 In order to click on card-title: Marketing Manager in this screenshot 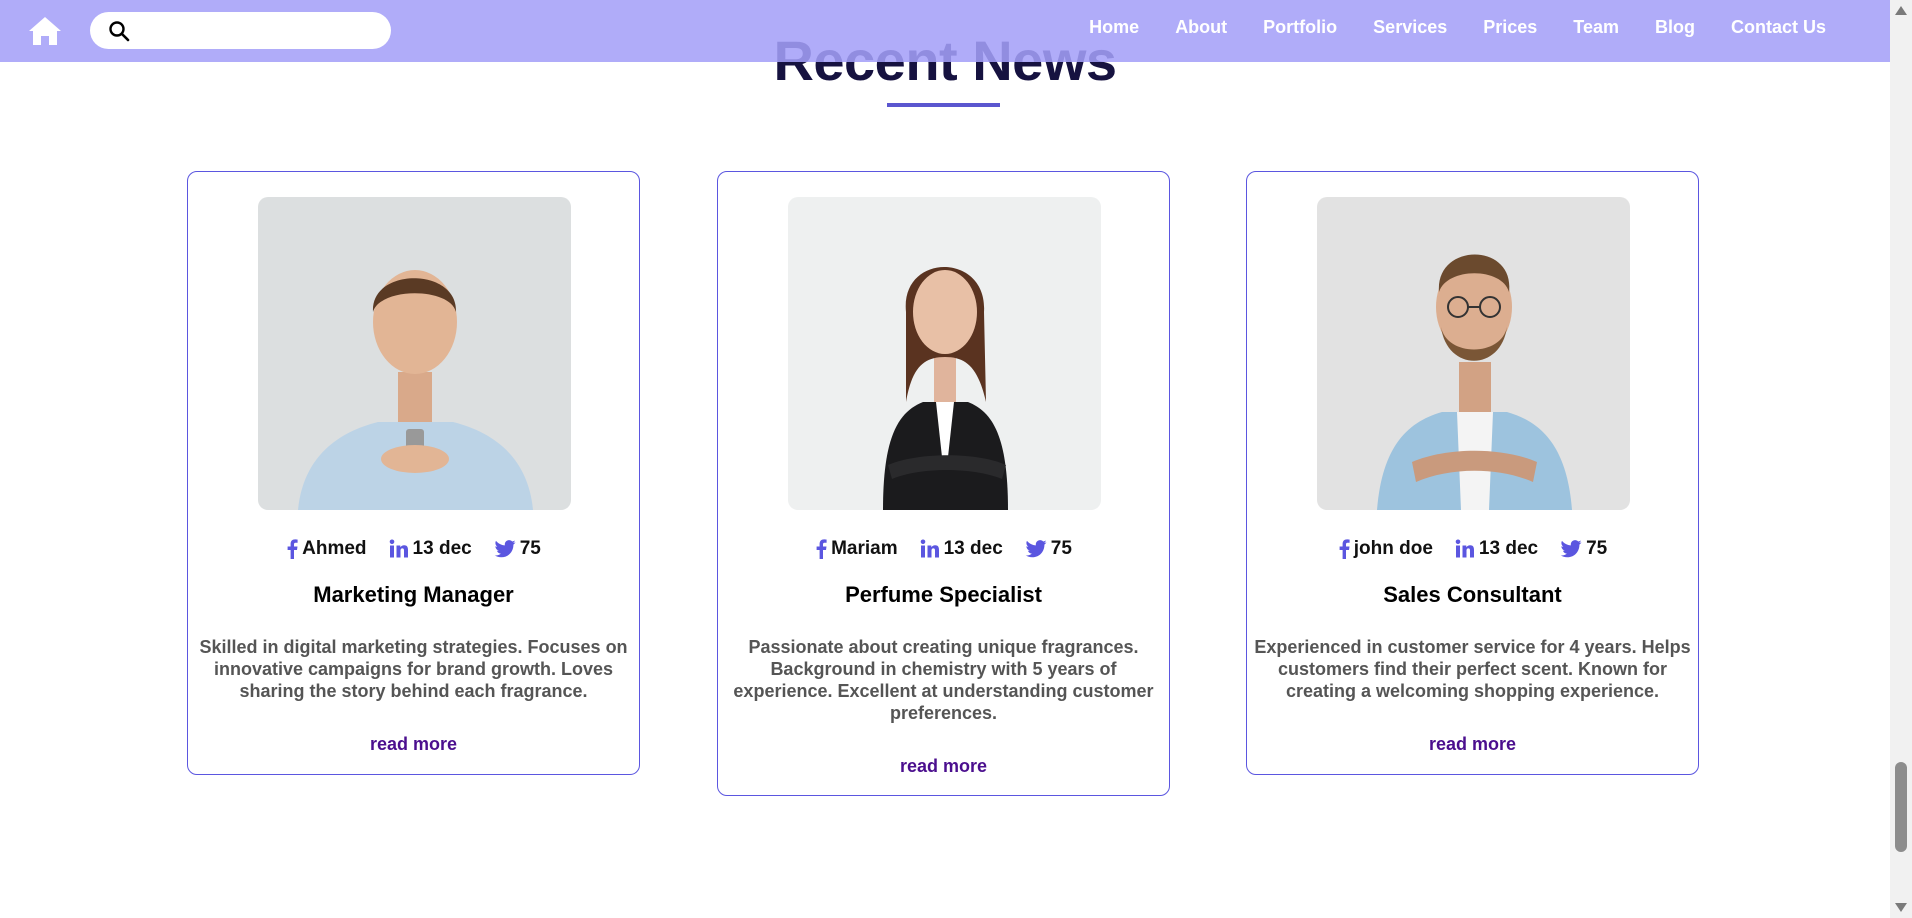, I will do `click(413, 594)`.